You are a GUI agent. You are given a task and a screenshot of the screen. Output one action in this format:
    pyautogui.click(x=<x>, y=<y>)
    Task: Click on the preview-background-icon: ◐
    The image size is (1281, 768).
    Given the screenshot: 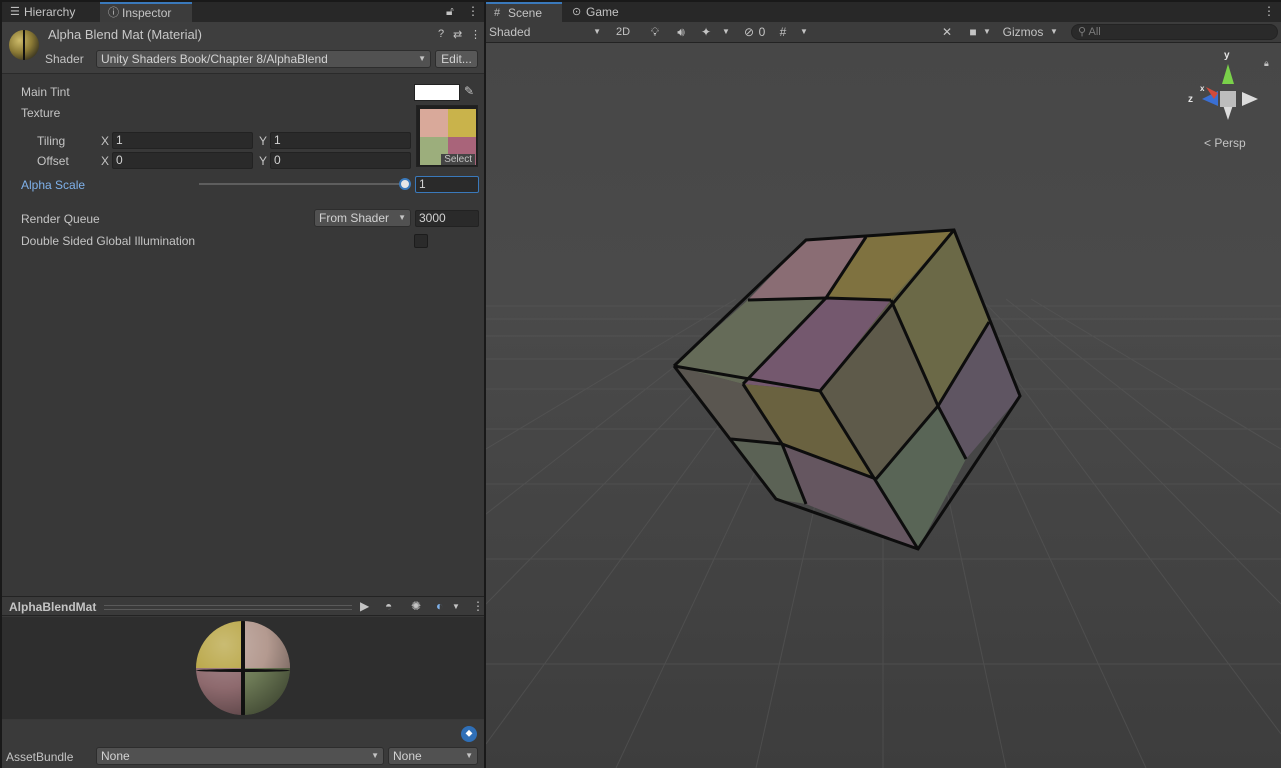 What is the action you would take?
    pyautogui.click(x=439, y=606)
    